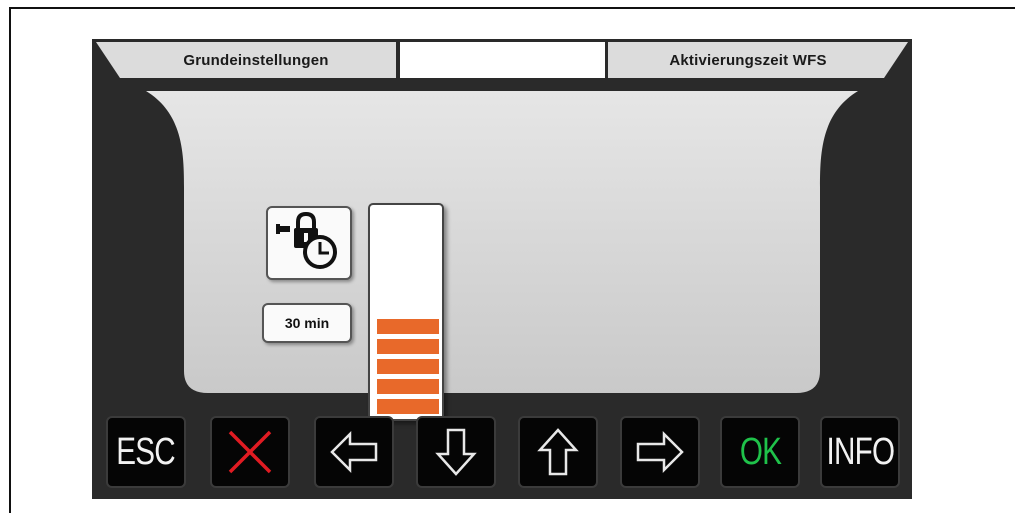  I want to click on info-button: INFO, so click(860, 452).